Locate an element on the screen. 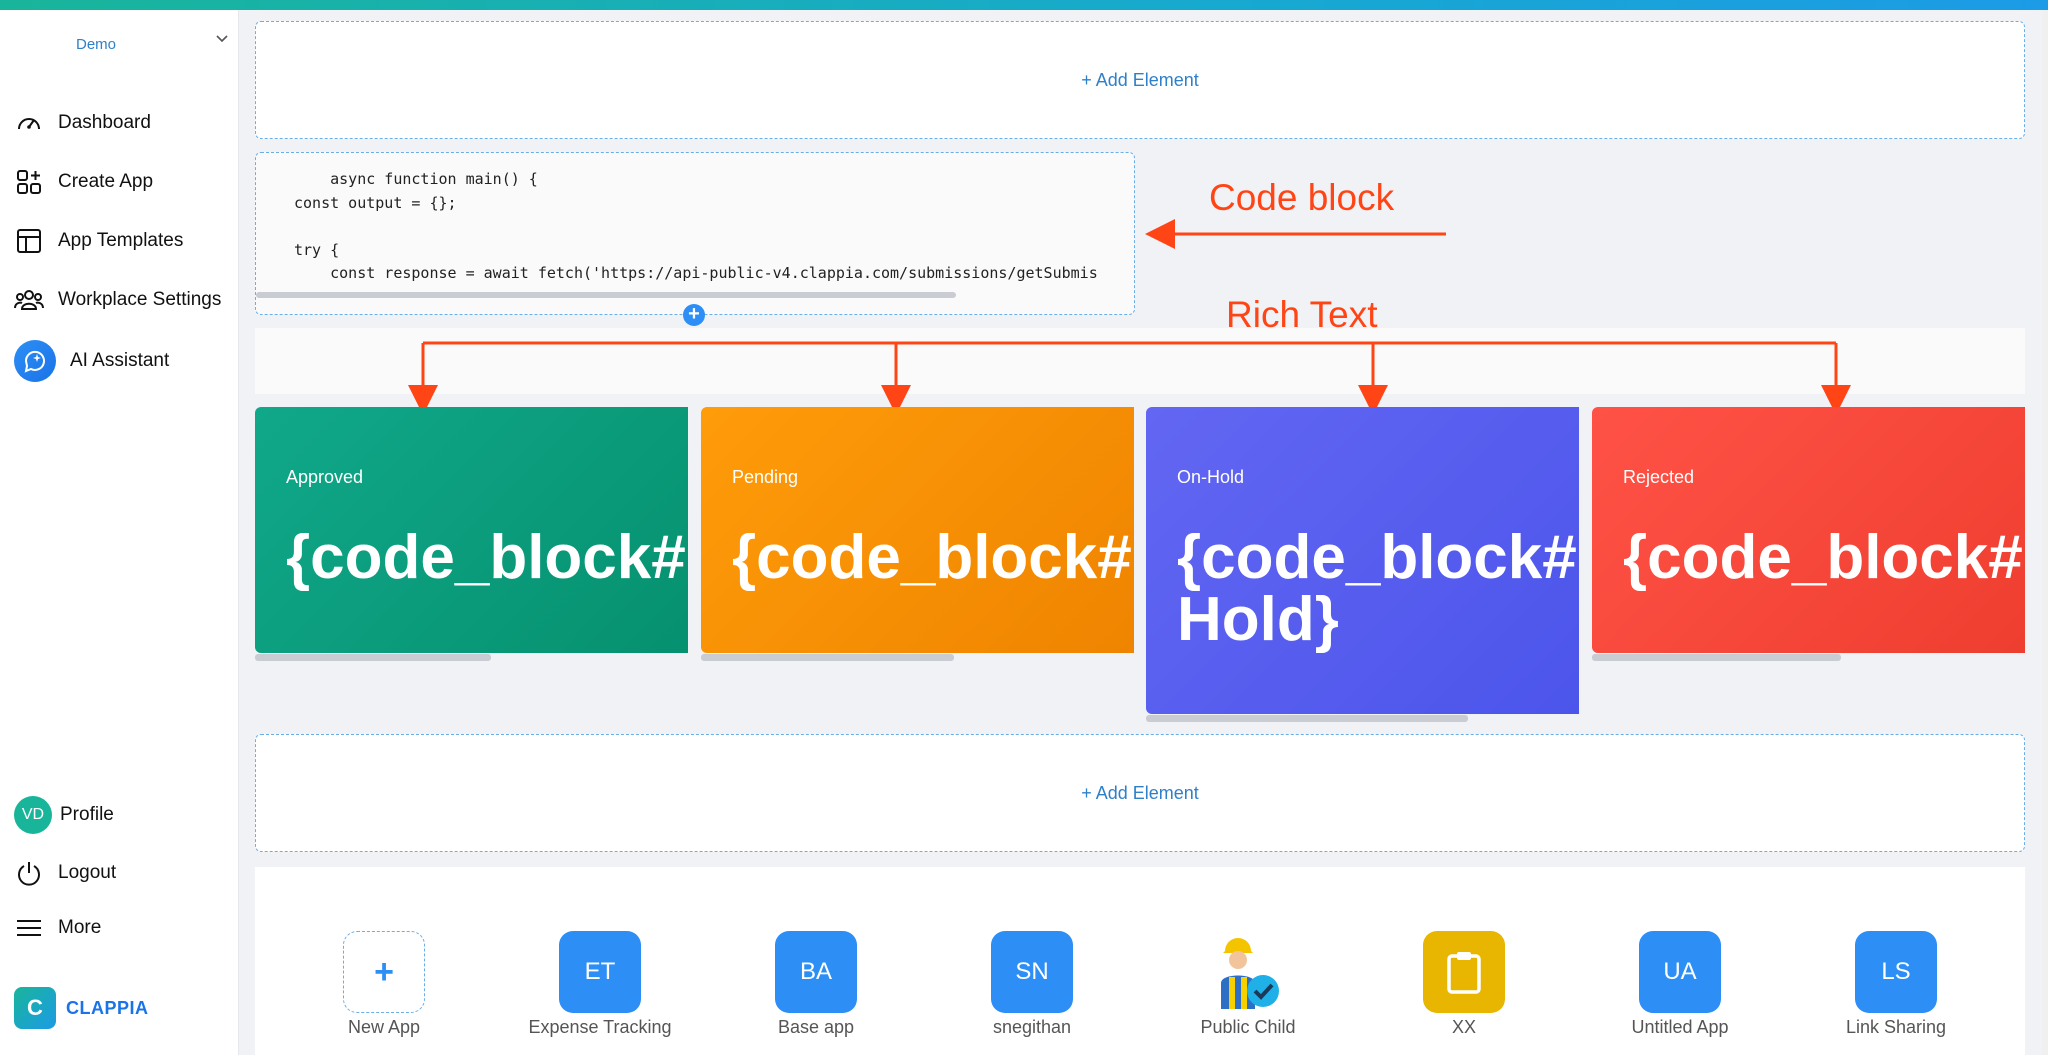 Image resolution: width=2048 pixels, height=1055 pixels. card-label: Pending is located at coordinates (765, 477).